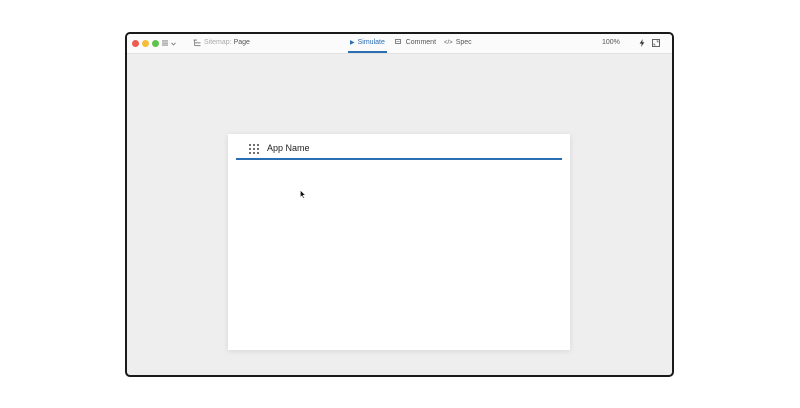 This screenshot has height=408, width=800. Describe the element at coordinates (352, 43) in the screenshot. I see `play-icon: ▶` at that location.